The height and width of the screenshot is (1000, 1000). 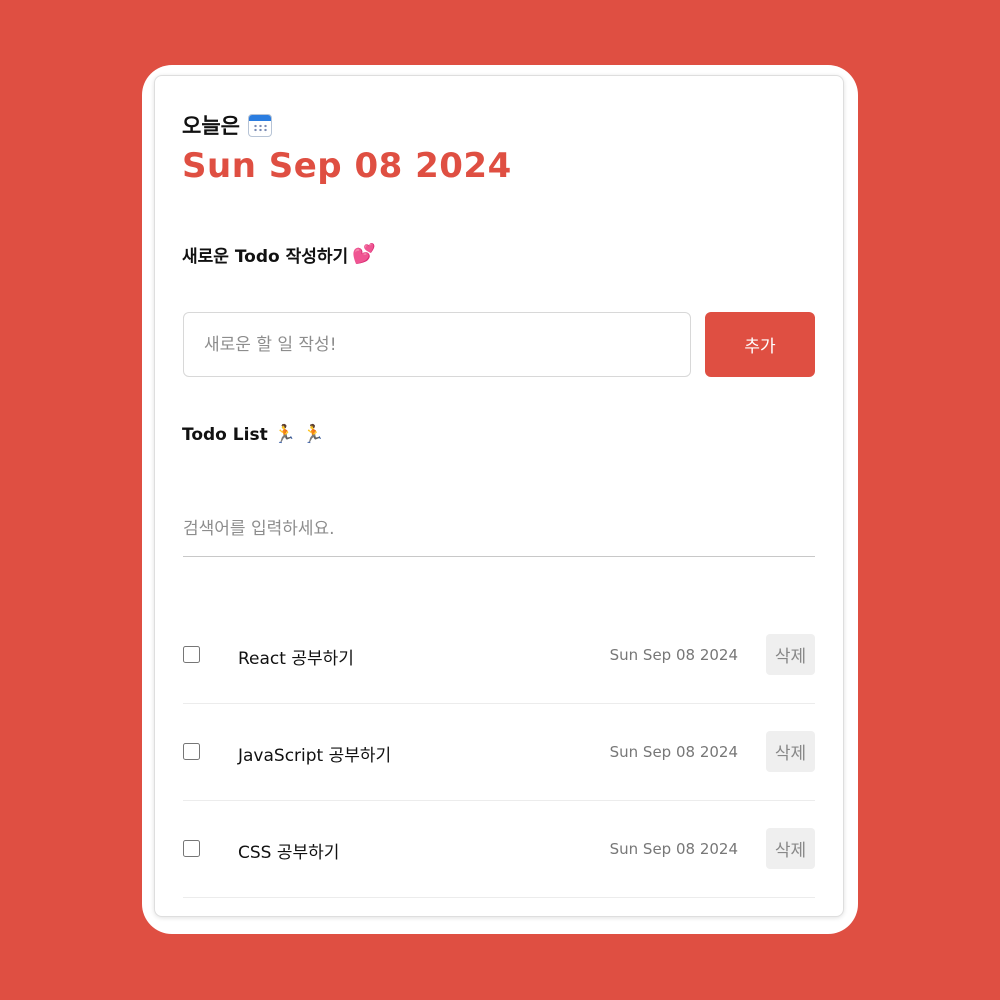 What do you see at coordinates (499, 752) in the screenshot?
I see `todo-item: JavaScript 공부하기 Sun Sep 08 2024 삭제` at bounding box center [499, 752].